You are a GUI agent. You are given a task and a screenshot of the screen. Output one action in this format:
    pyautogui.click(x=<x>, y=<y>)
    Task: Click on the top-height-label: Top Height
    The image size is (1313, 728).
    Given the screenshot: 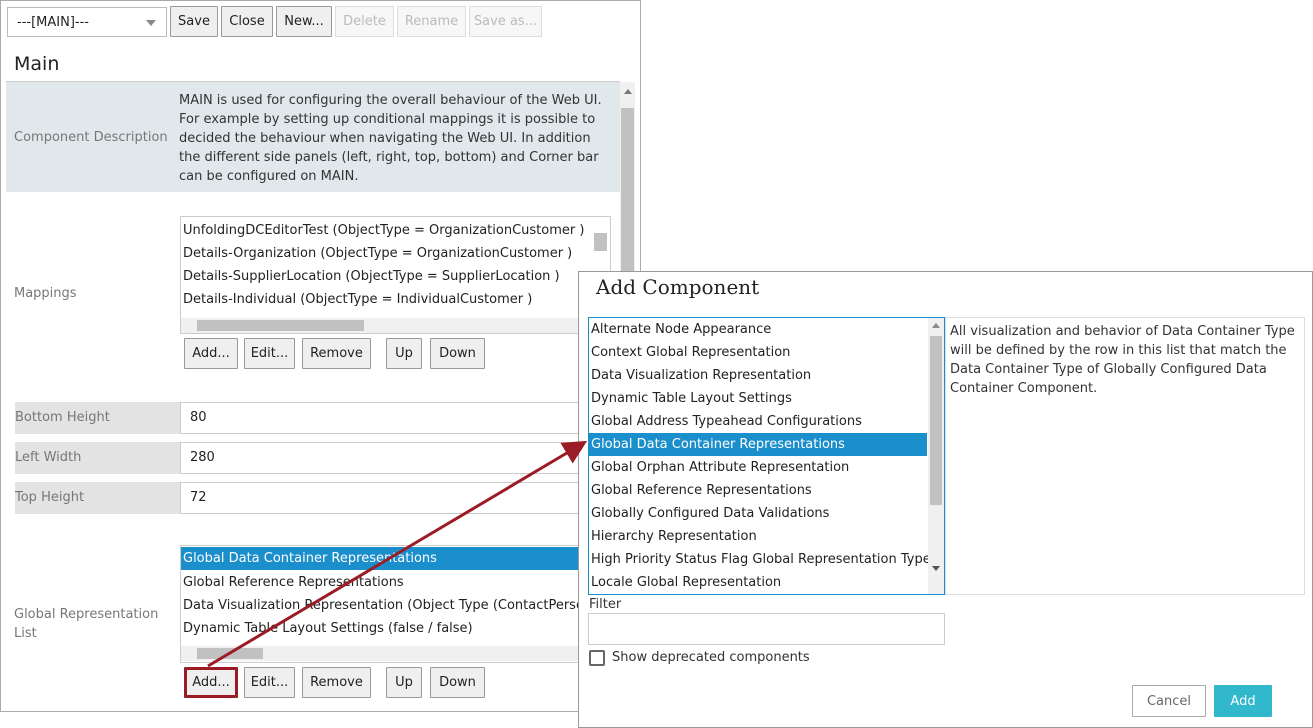 What is the action you would take?
    pyautogui.click(x=98, y=498)
    